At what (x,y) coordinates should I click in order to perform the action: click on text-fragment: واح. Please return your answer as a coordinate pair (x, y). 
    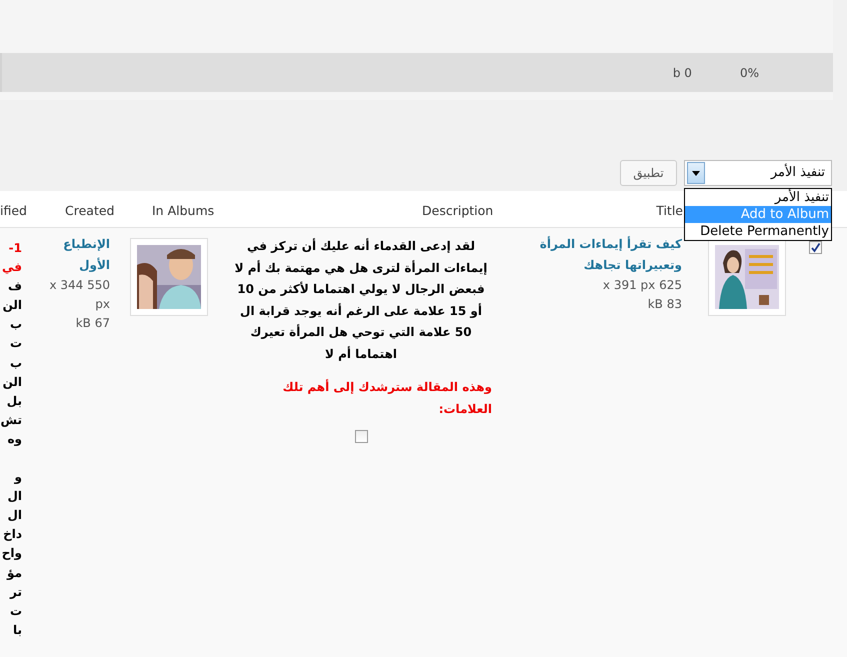
    Looking at the image, I should click on (11, 553).